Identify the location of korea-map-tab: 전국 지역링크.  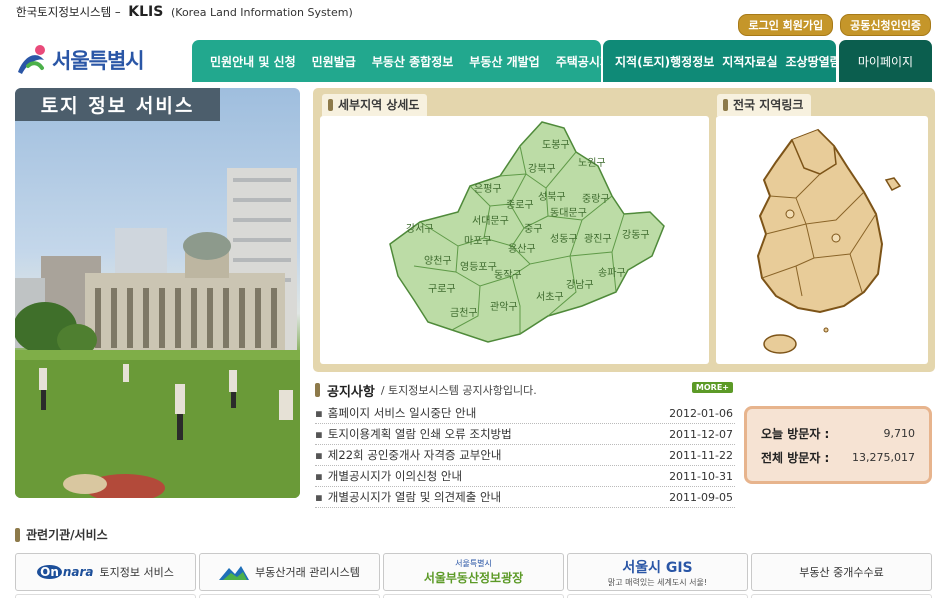
(764, 105).